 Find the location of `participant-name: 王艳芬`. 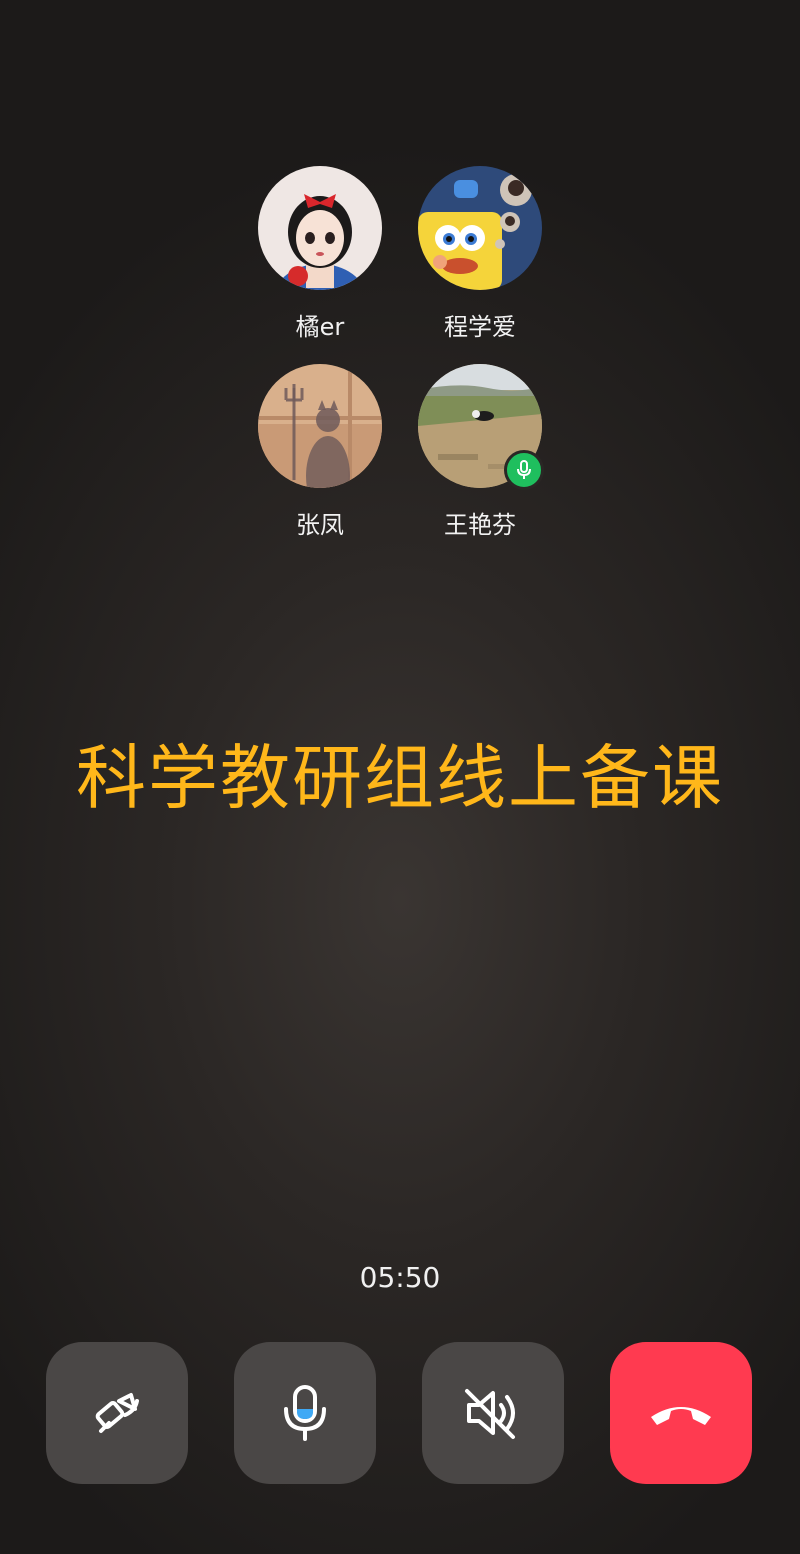

participant-name: 王艳芬 is located at coordinates (480, 525).